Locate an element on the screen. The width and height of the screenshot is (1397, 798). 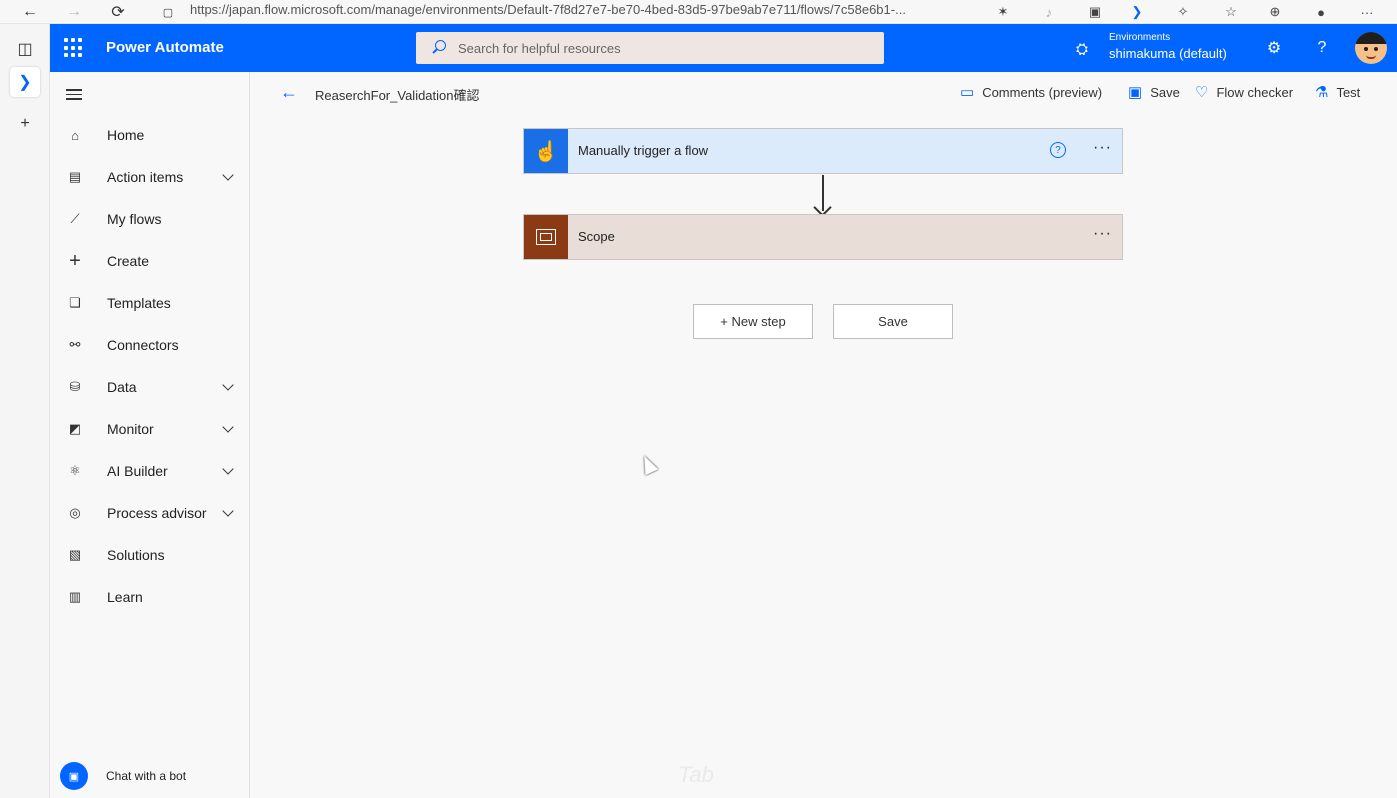
app-launcher-icon is located at coordinates (74, 48).